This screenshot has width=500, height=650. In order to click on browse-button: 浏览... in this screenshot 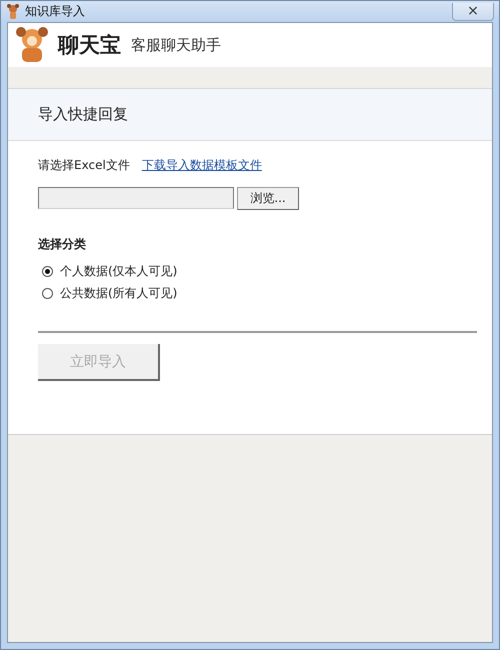, I will do `click(268, 198)`.